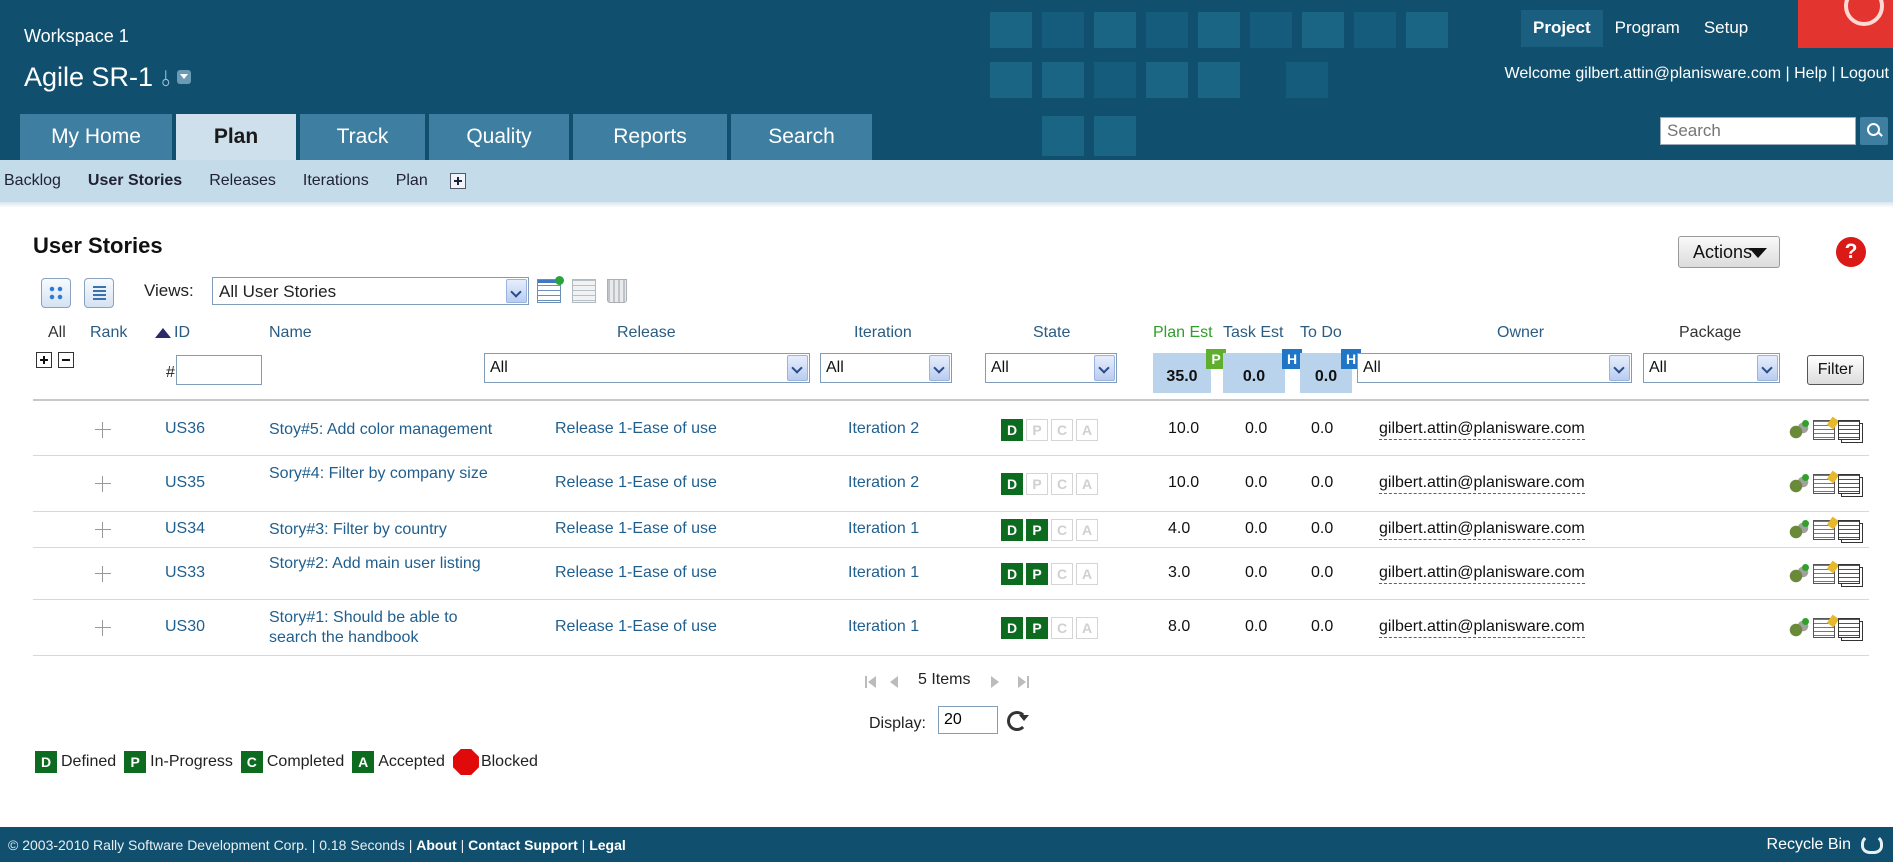 This screenshot has height=862, width=1893. I want to click on plan-est-value: 4.0, so click(1179, 529).